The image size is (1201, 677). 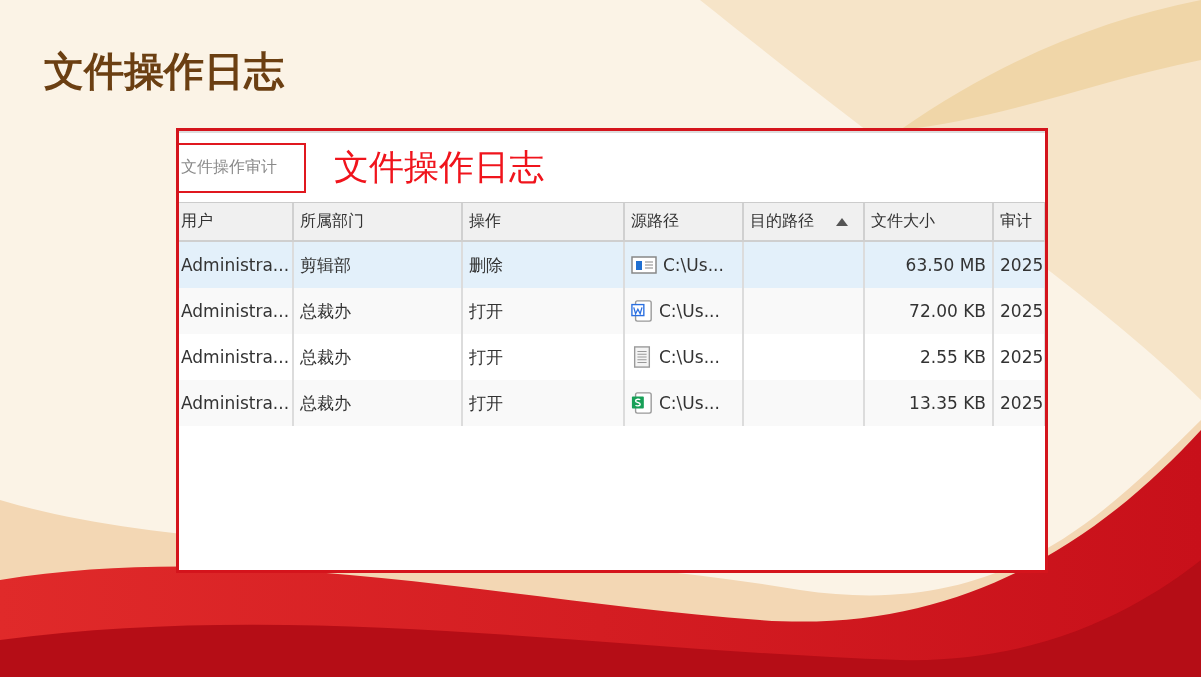 I want to click on table-row: Administra... 总裁办 打开 C:\Us... 13.35 KB 2025, so click(x=612, y=403).